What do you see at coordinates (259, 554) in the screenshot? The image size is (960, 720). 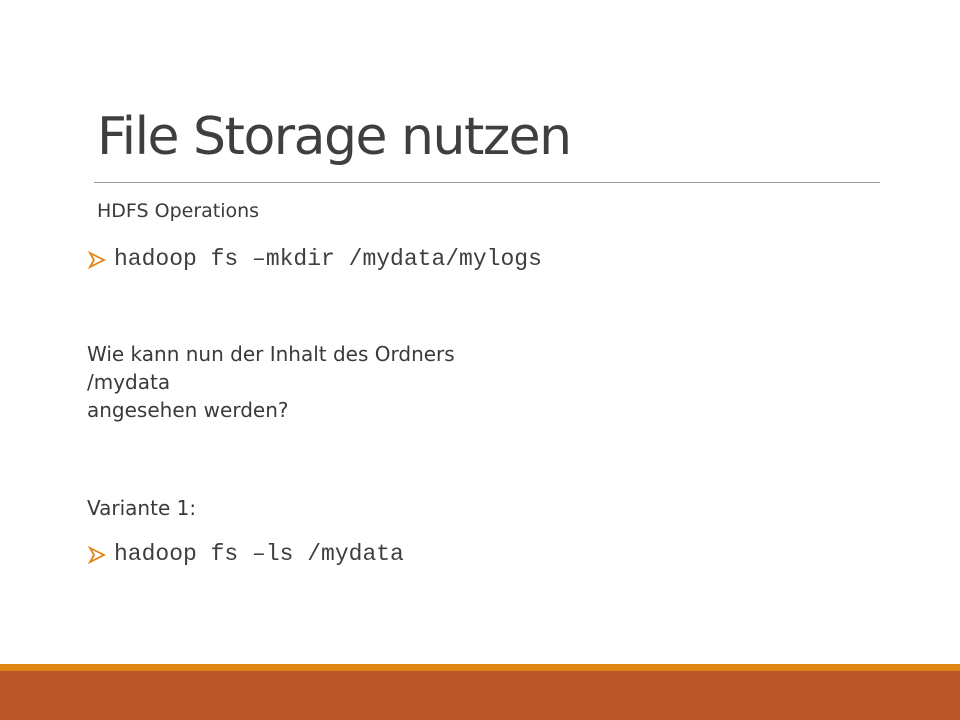 I see `command-text: hadoop fs –ls /mydata` at bounding box center [259, 554].